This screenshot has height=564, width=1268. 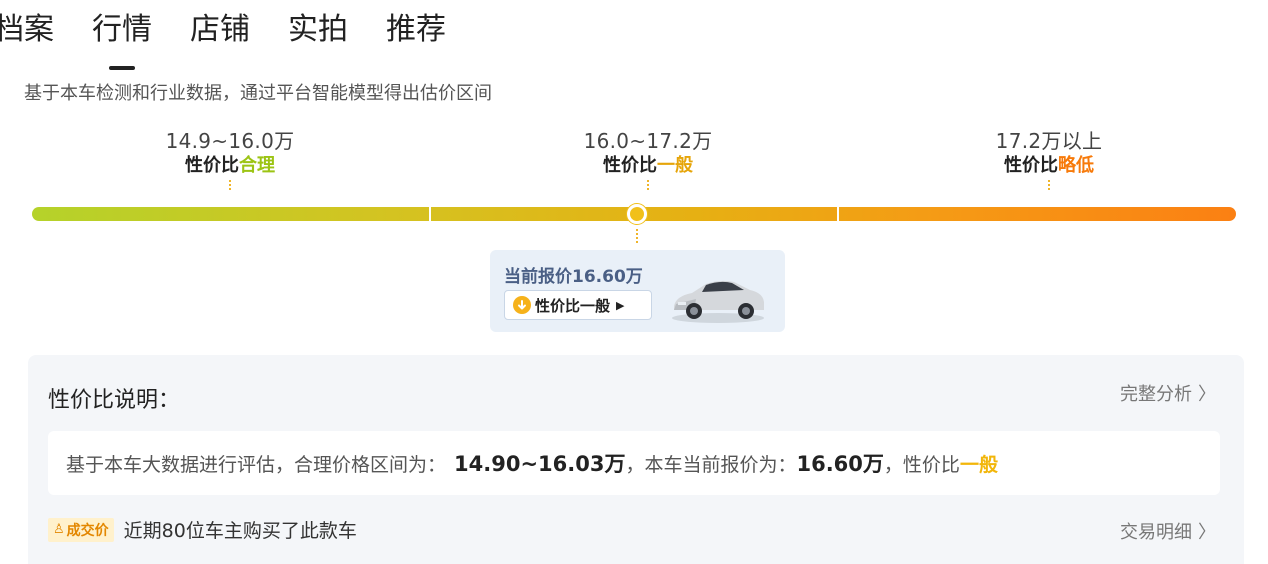 I want to click on segment-verdict: 一般, so click(x=675, y=165).